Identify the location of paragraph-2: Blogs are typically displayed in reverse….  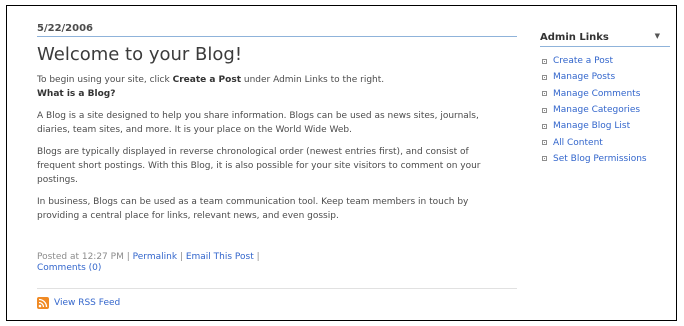
(259, 166).